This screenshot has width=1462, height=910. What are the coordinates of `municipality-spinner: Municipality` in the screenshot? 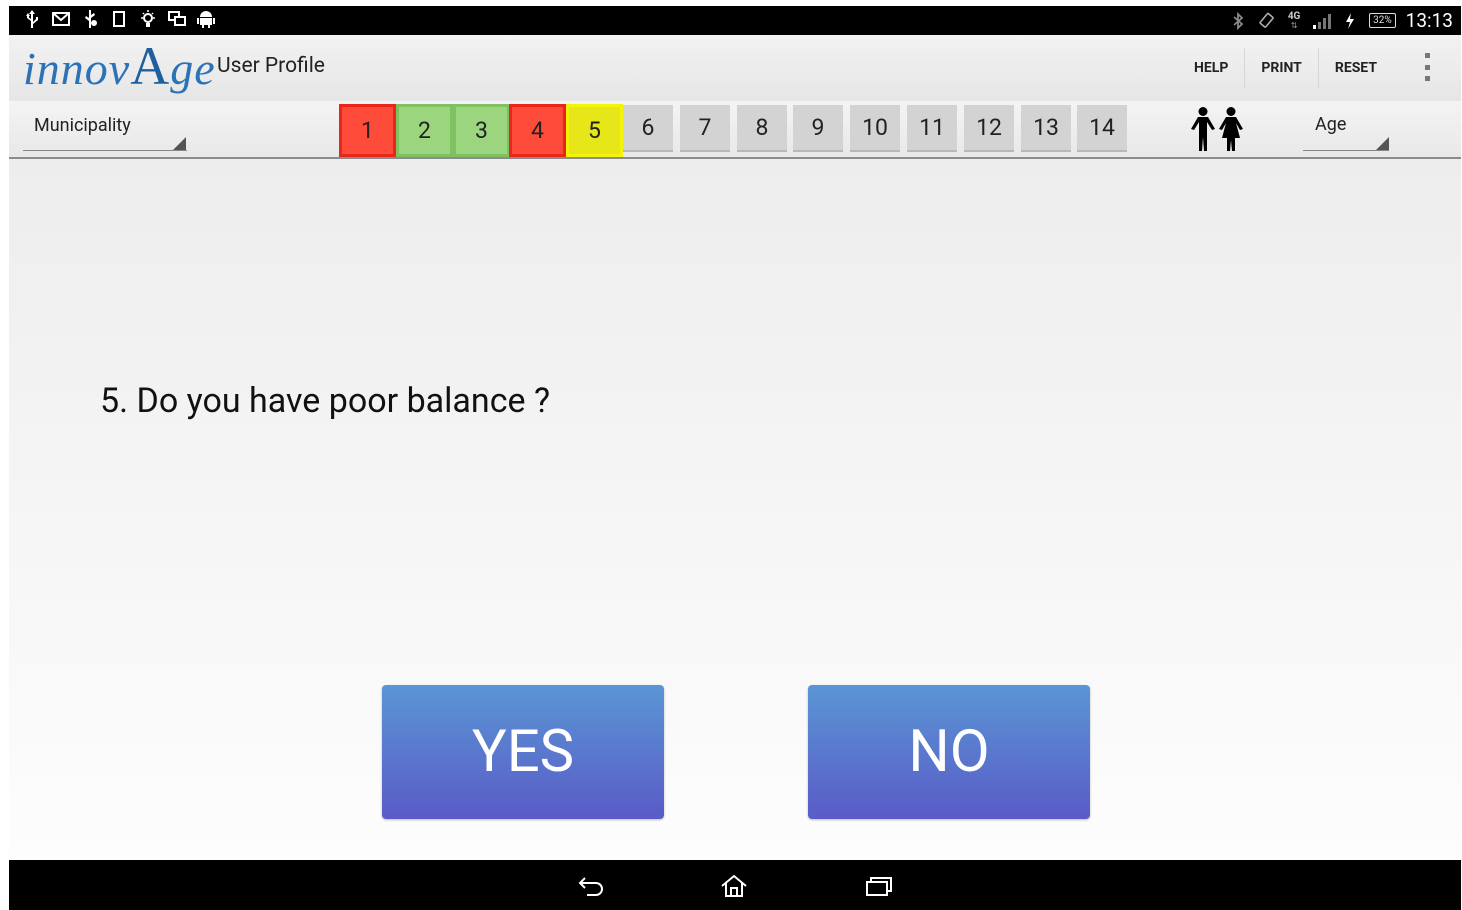 It's located at (108, 128).